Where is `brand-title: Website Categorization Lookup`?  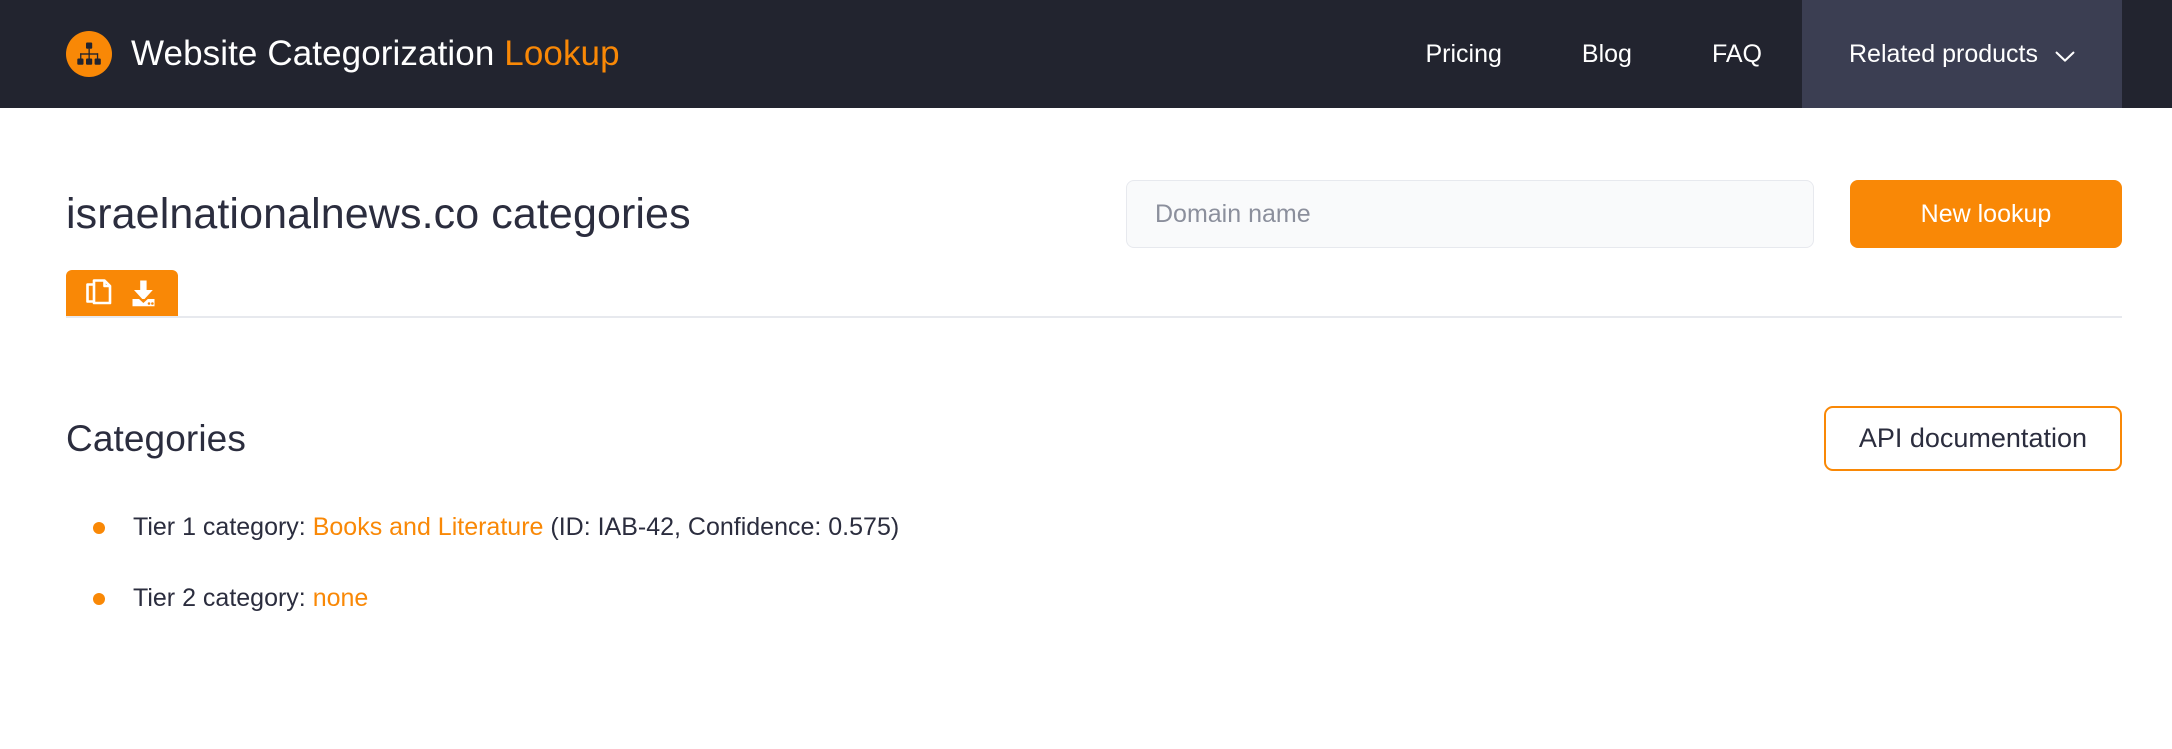
brand-title: Website Categorization Lookup is located at coordinates (375, 54).